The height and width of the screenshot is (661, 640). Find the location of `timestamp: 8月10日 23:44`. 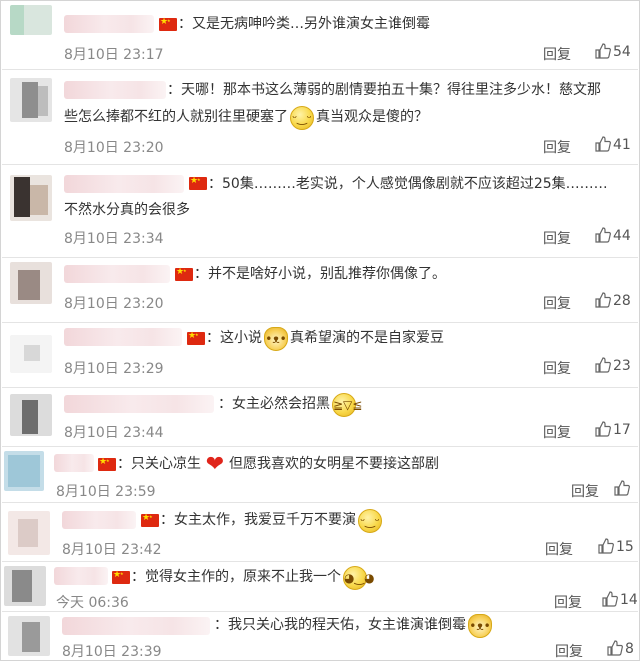

timestamp: 8月10日 23:44 is located at coordinates (114, 433).